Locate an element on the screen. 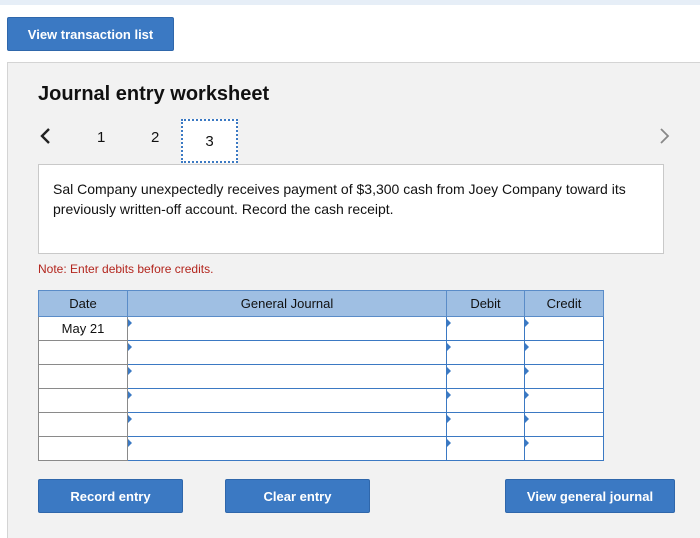 The image size is (700, 538). table-row: May 21 is located at coordinates (321, 328).